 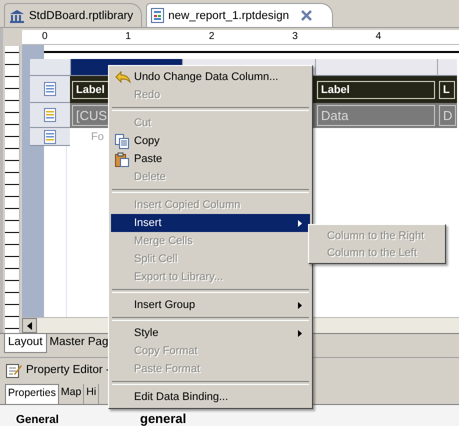 I want to click on footer-cell-text: Fo, so click(x=97, y=137).